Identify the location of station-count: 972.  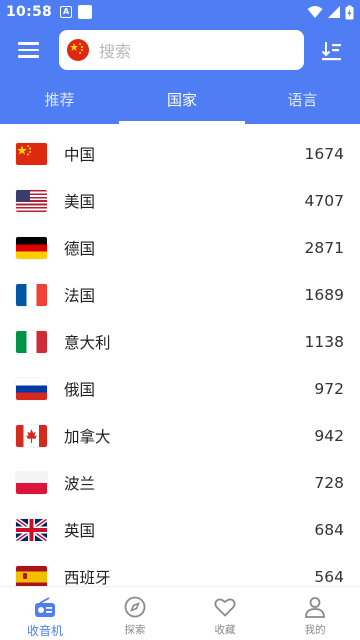
(329, 388).